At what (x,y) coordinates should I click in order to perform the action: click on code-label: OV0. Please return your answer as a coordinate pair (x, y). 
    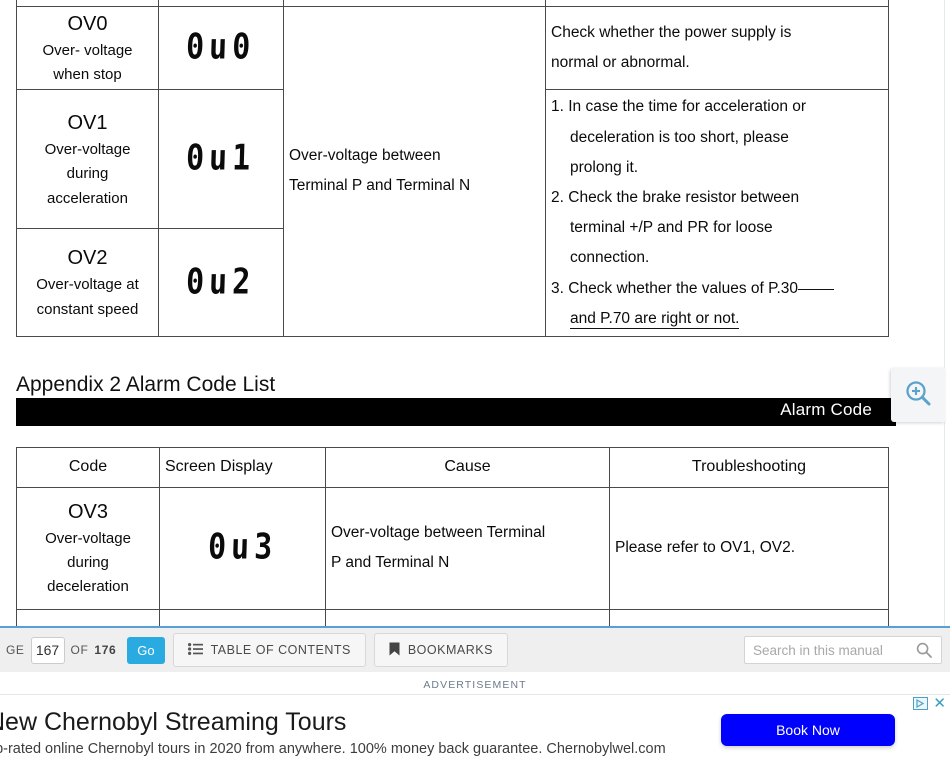
    Looking at the image, I should click on (87, 23).